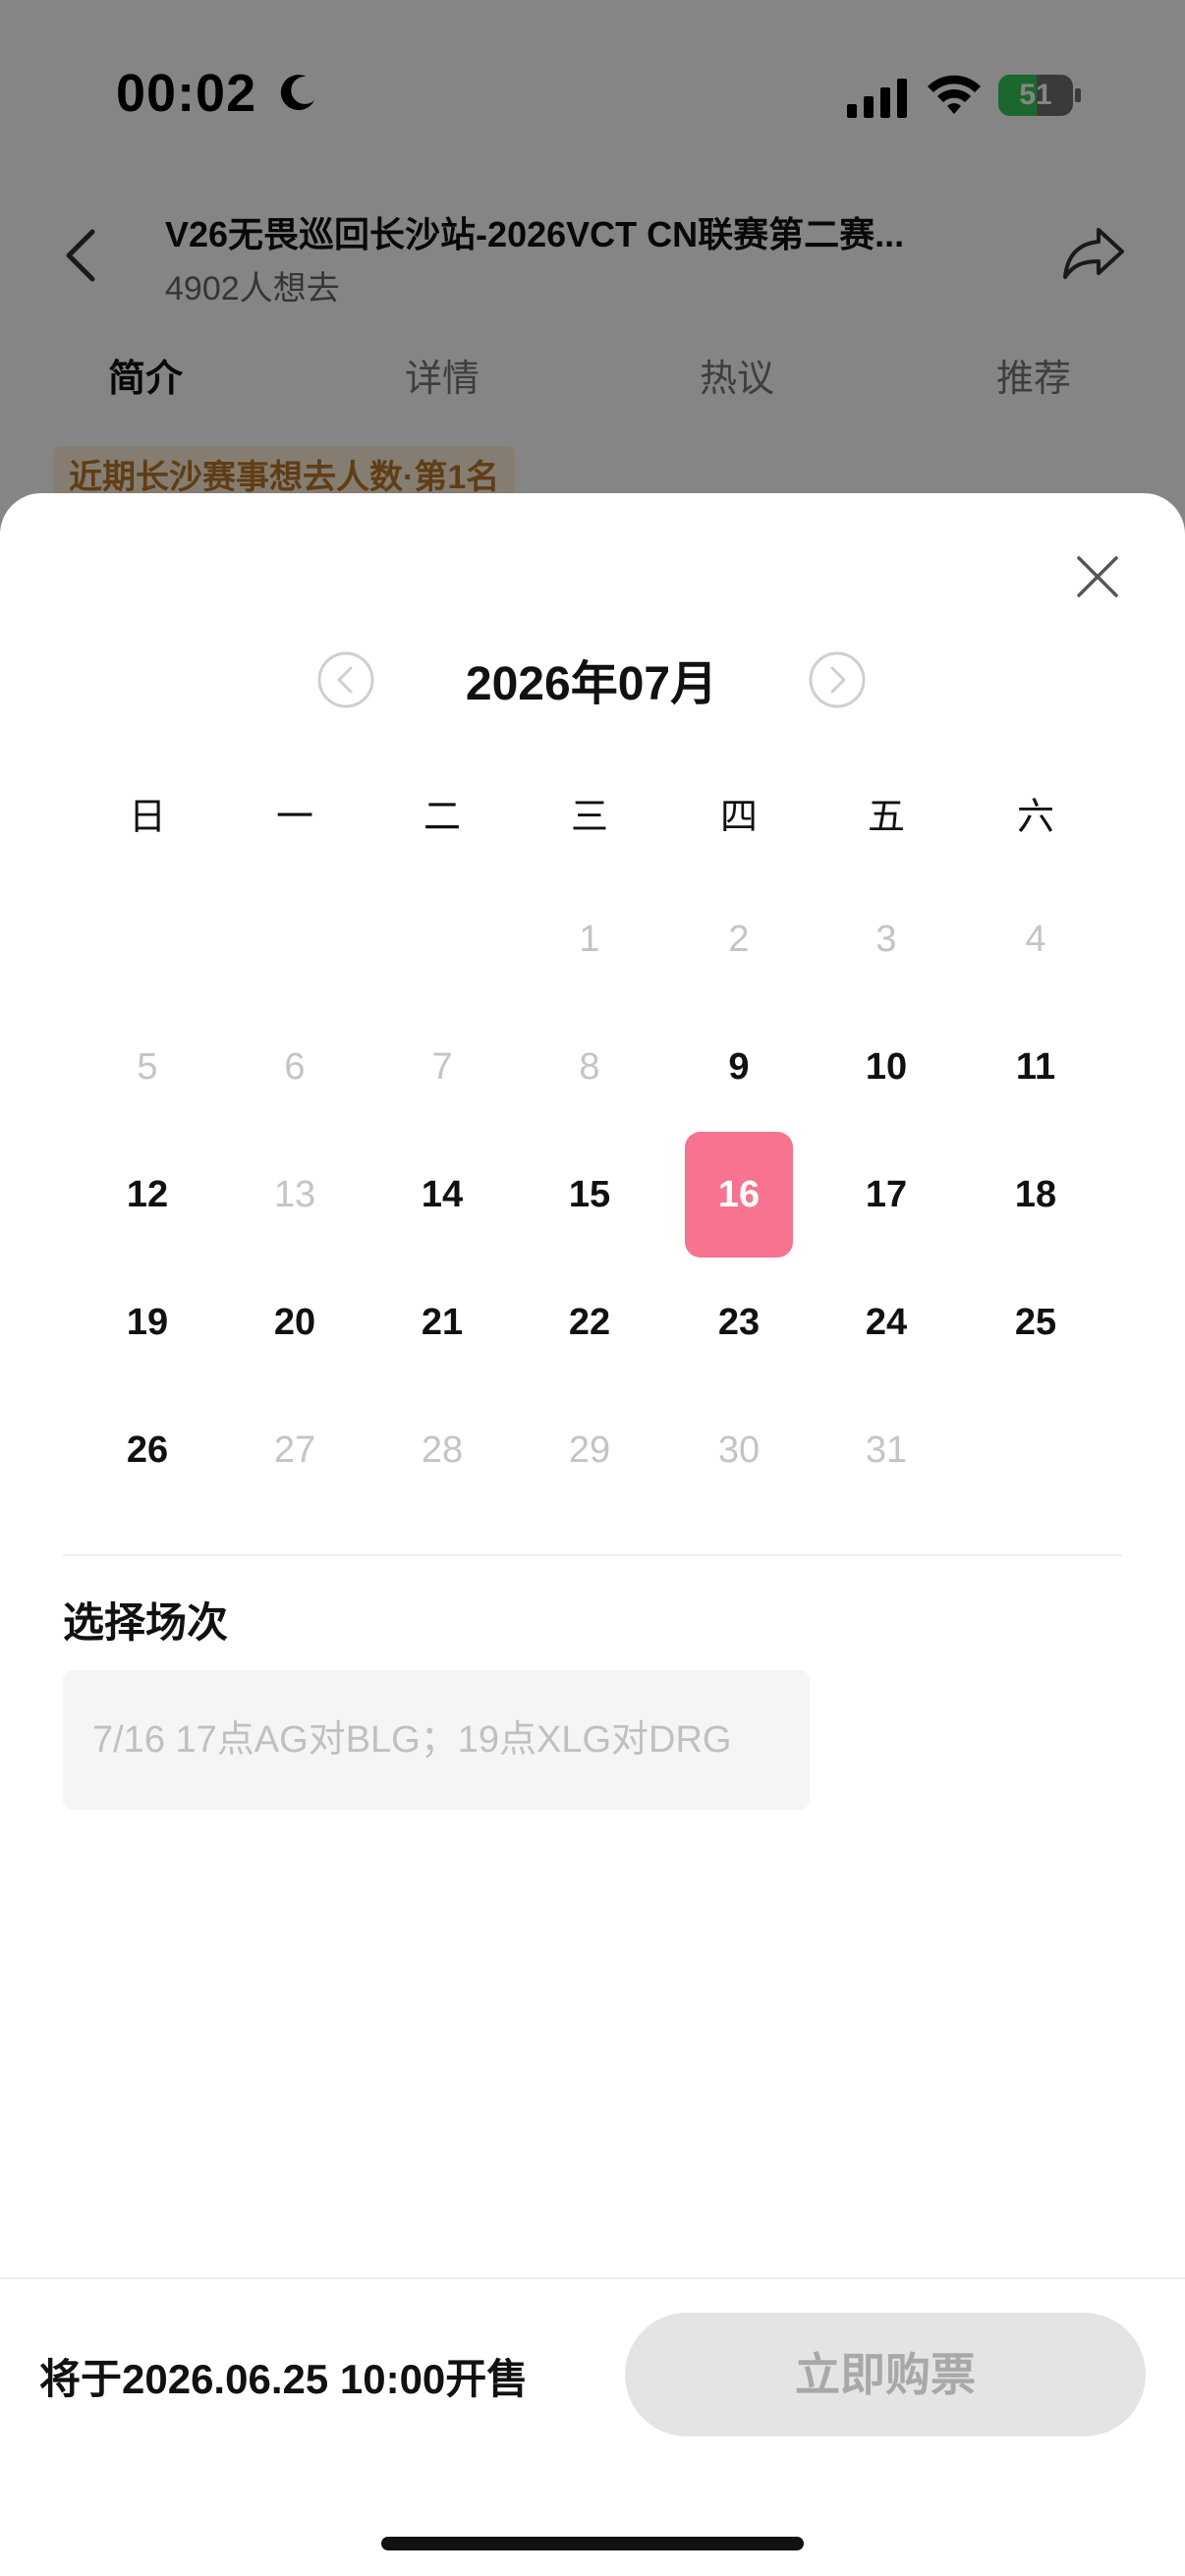 The height and width of the screenshot is (2576, 1185). I want to click on calendar-day: 15, so click(590, 1195).